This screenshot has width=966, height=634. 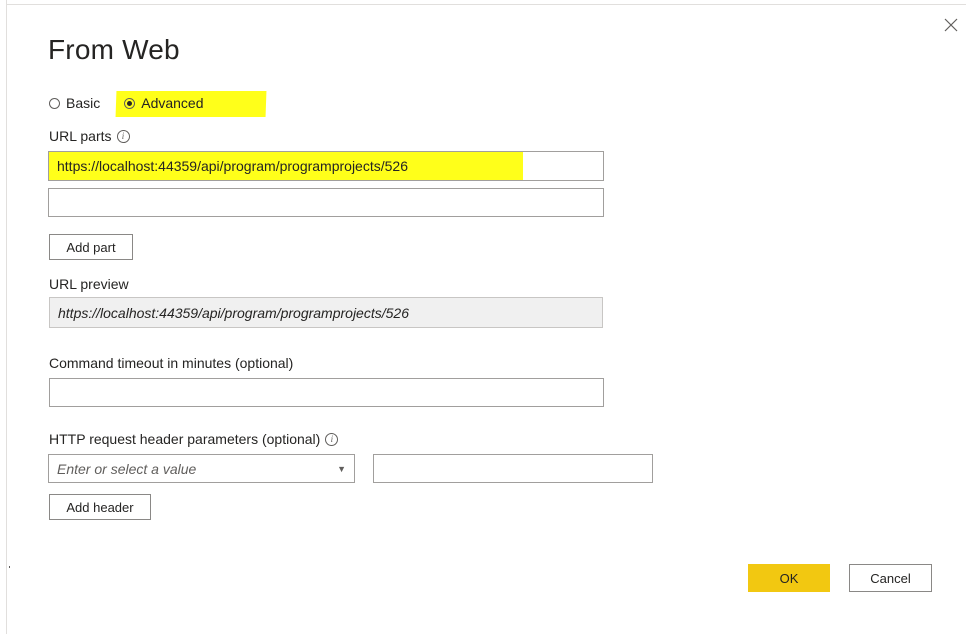 I want to click on add-header-button: Add header, so click(x=100, y=507).